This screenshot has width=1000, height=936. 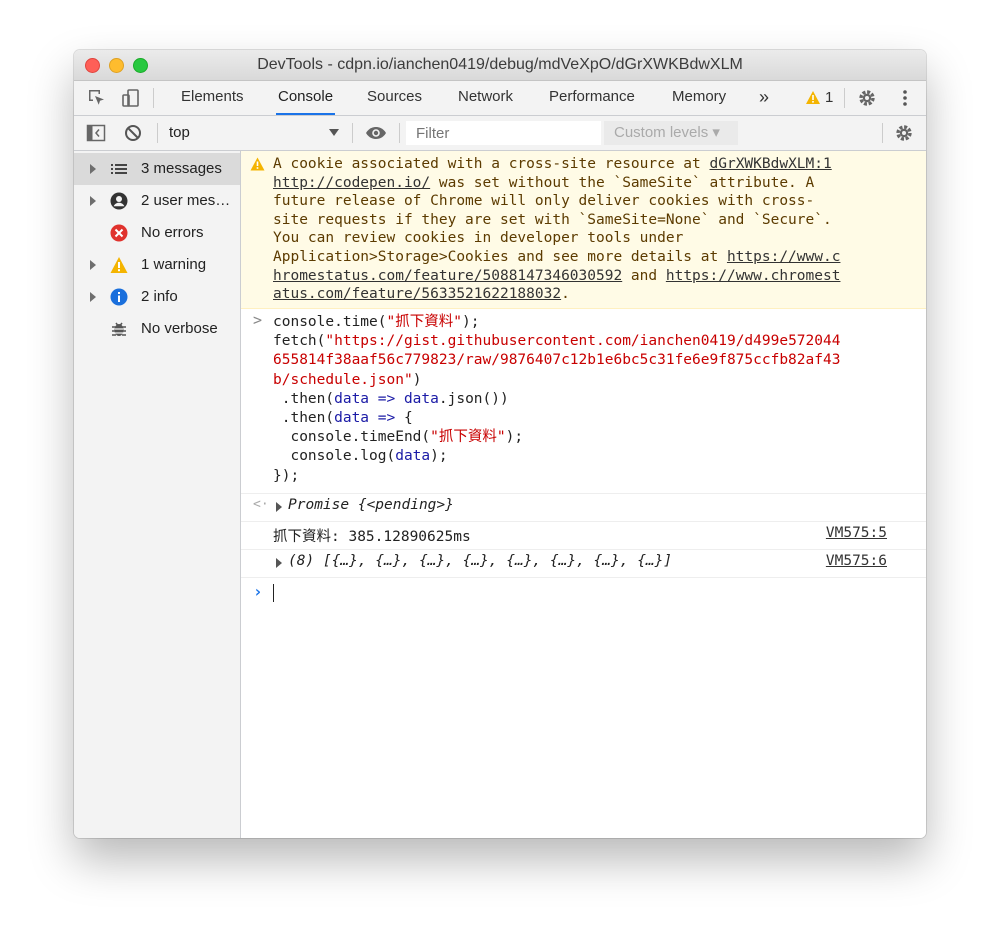 What do you see at coordinates (119, 329) in the screenshot?
I see `bug-icon` at bounding box center [119, 329].